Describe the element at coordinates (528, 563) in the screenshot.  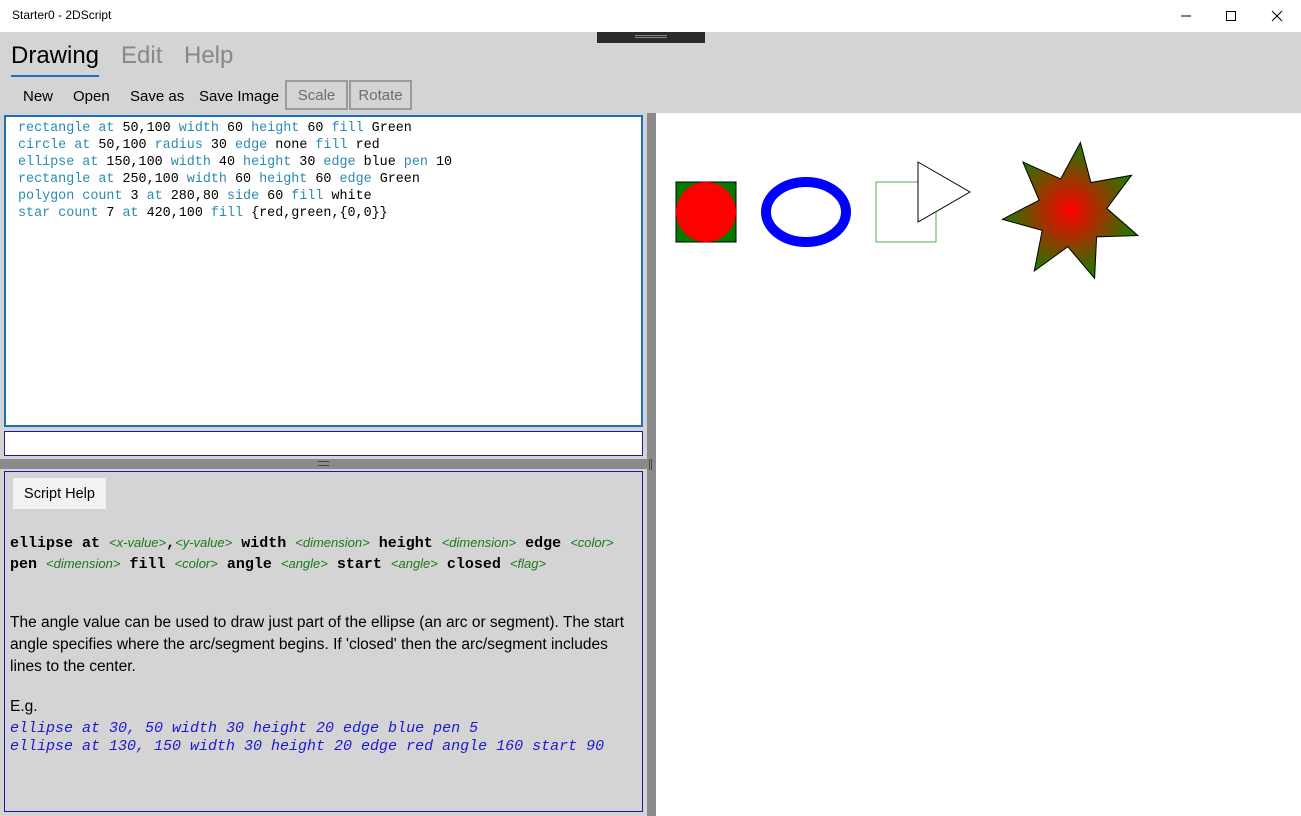
I see `syntax-param: <flag>` at that location.